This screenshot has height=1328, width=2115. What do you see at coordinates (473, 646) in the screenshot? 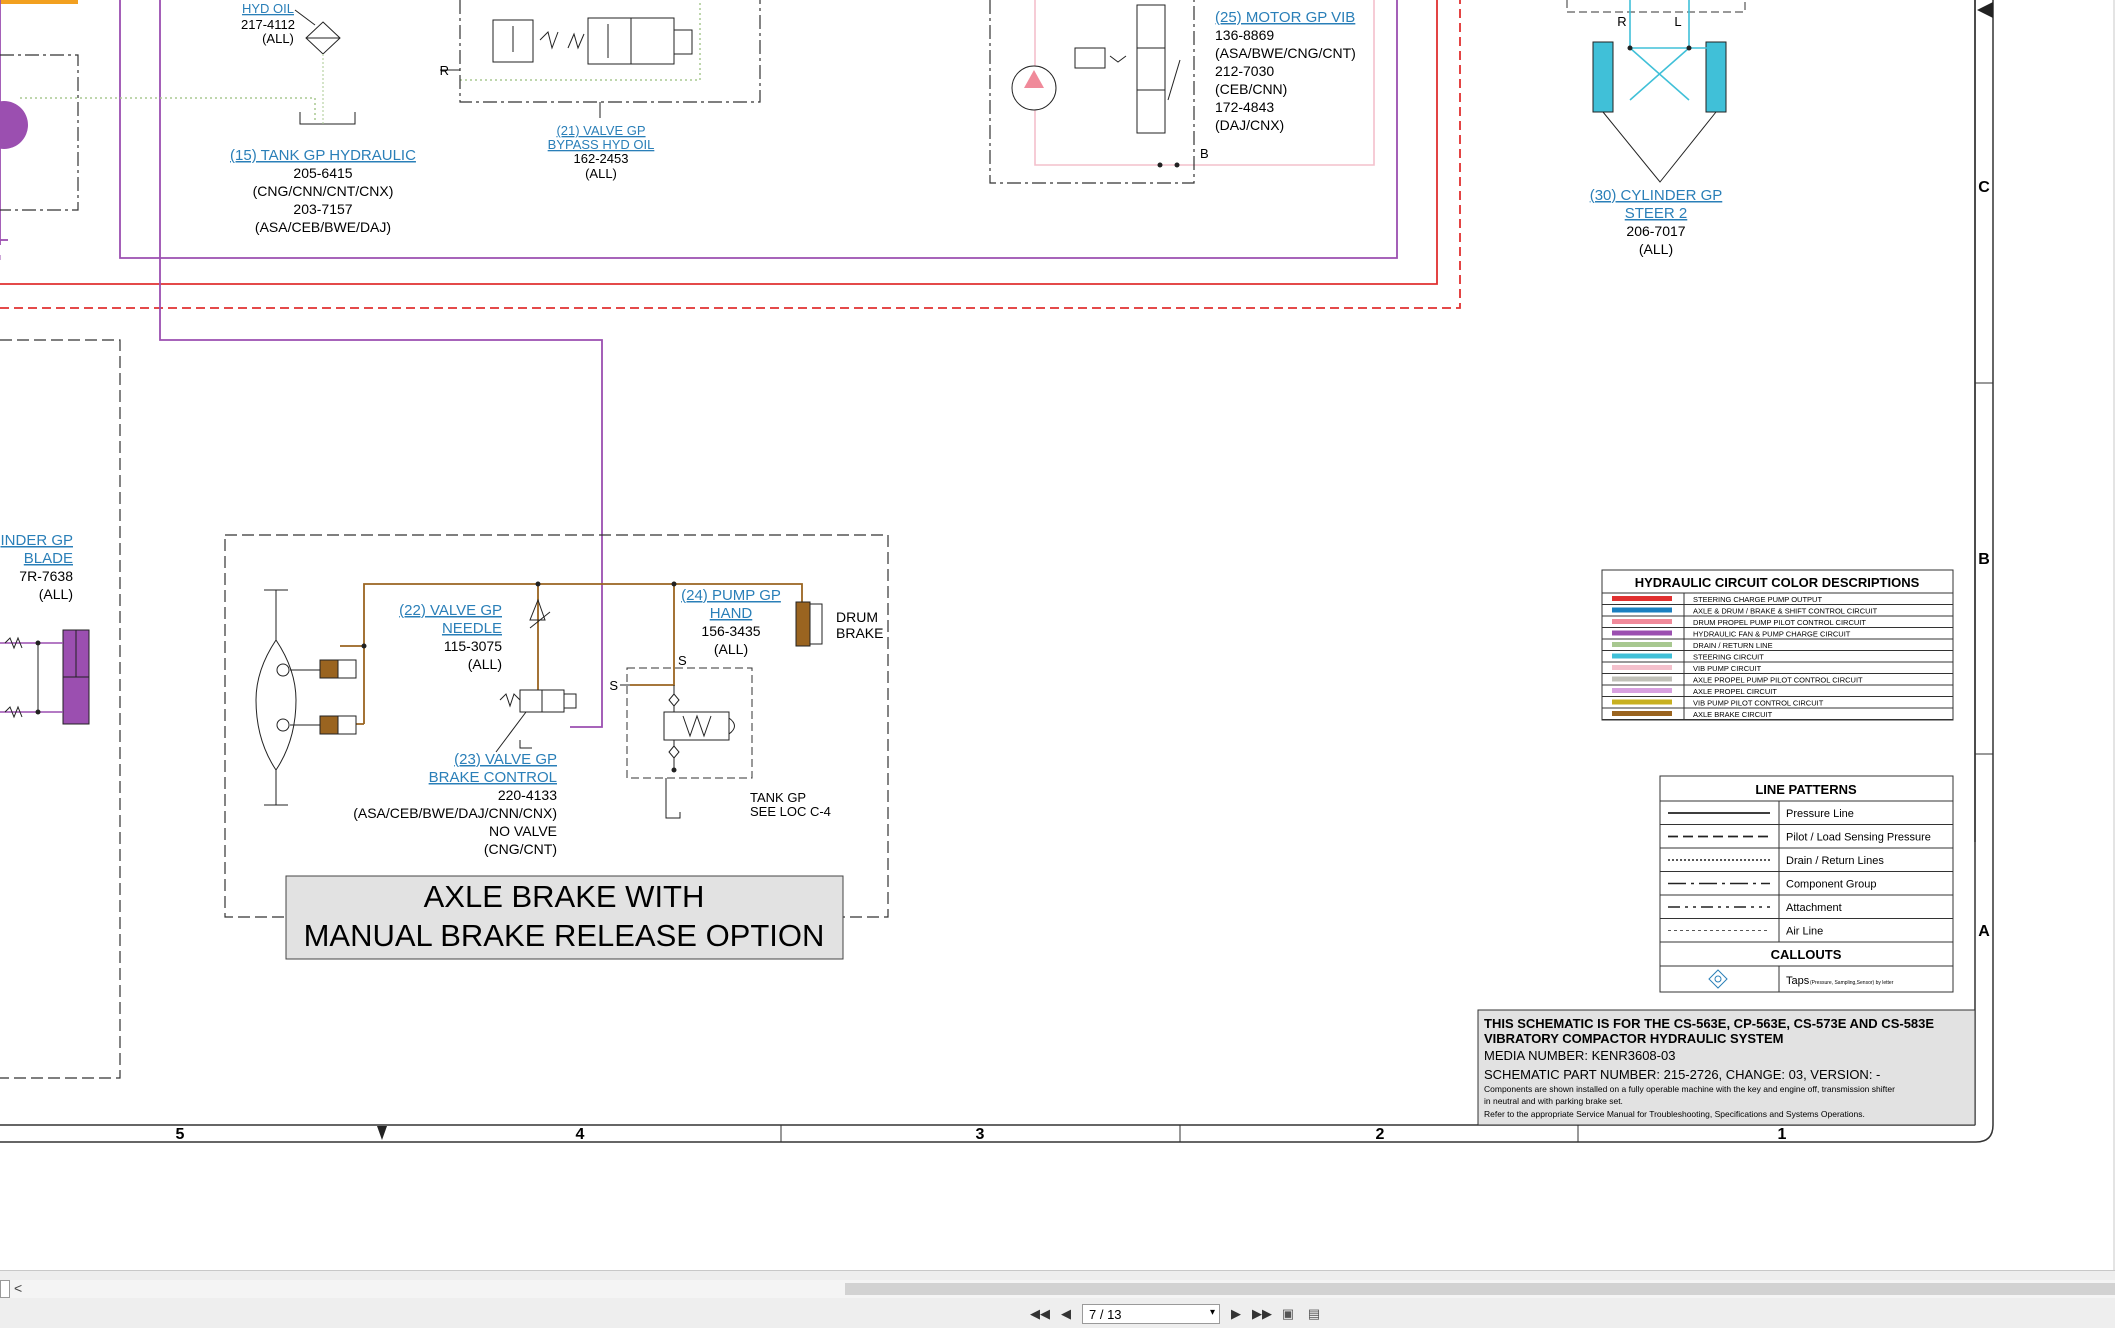
I see `needle-pn: 115-3075` at bounding box center [473, 646].